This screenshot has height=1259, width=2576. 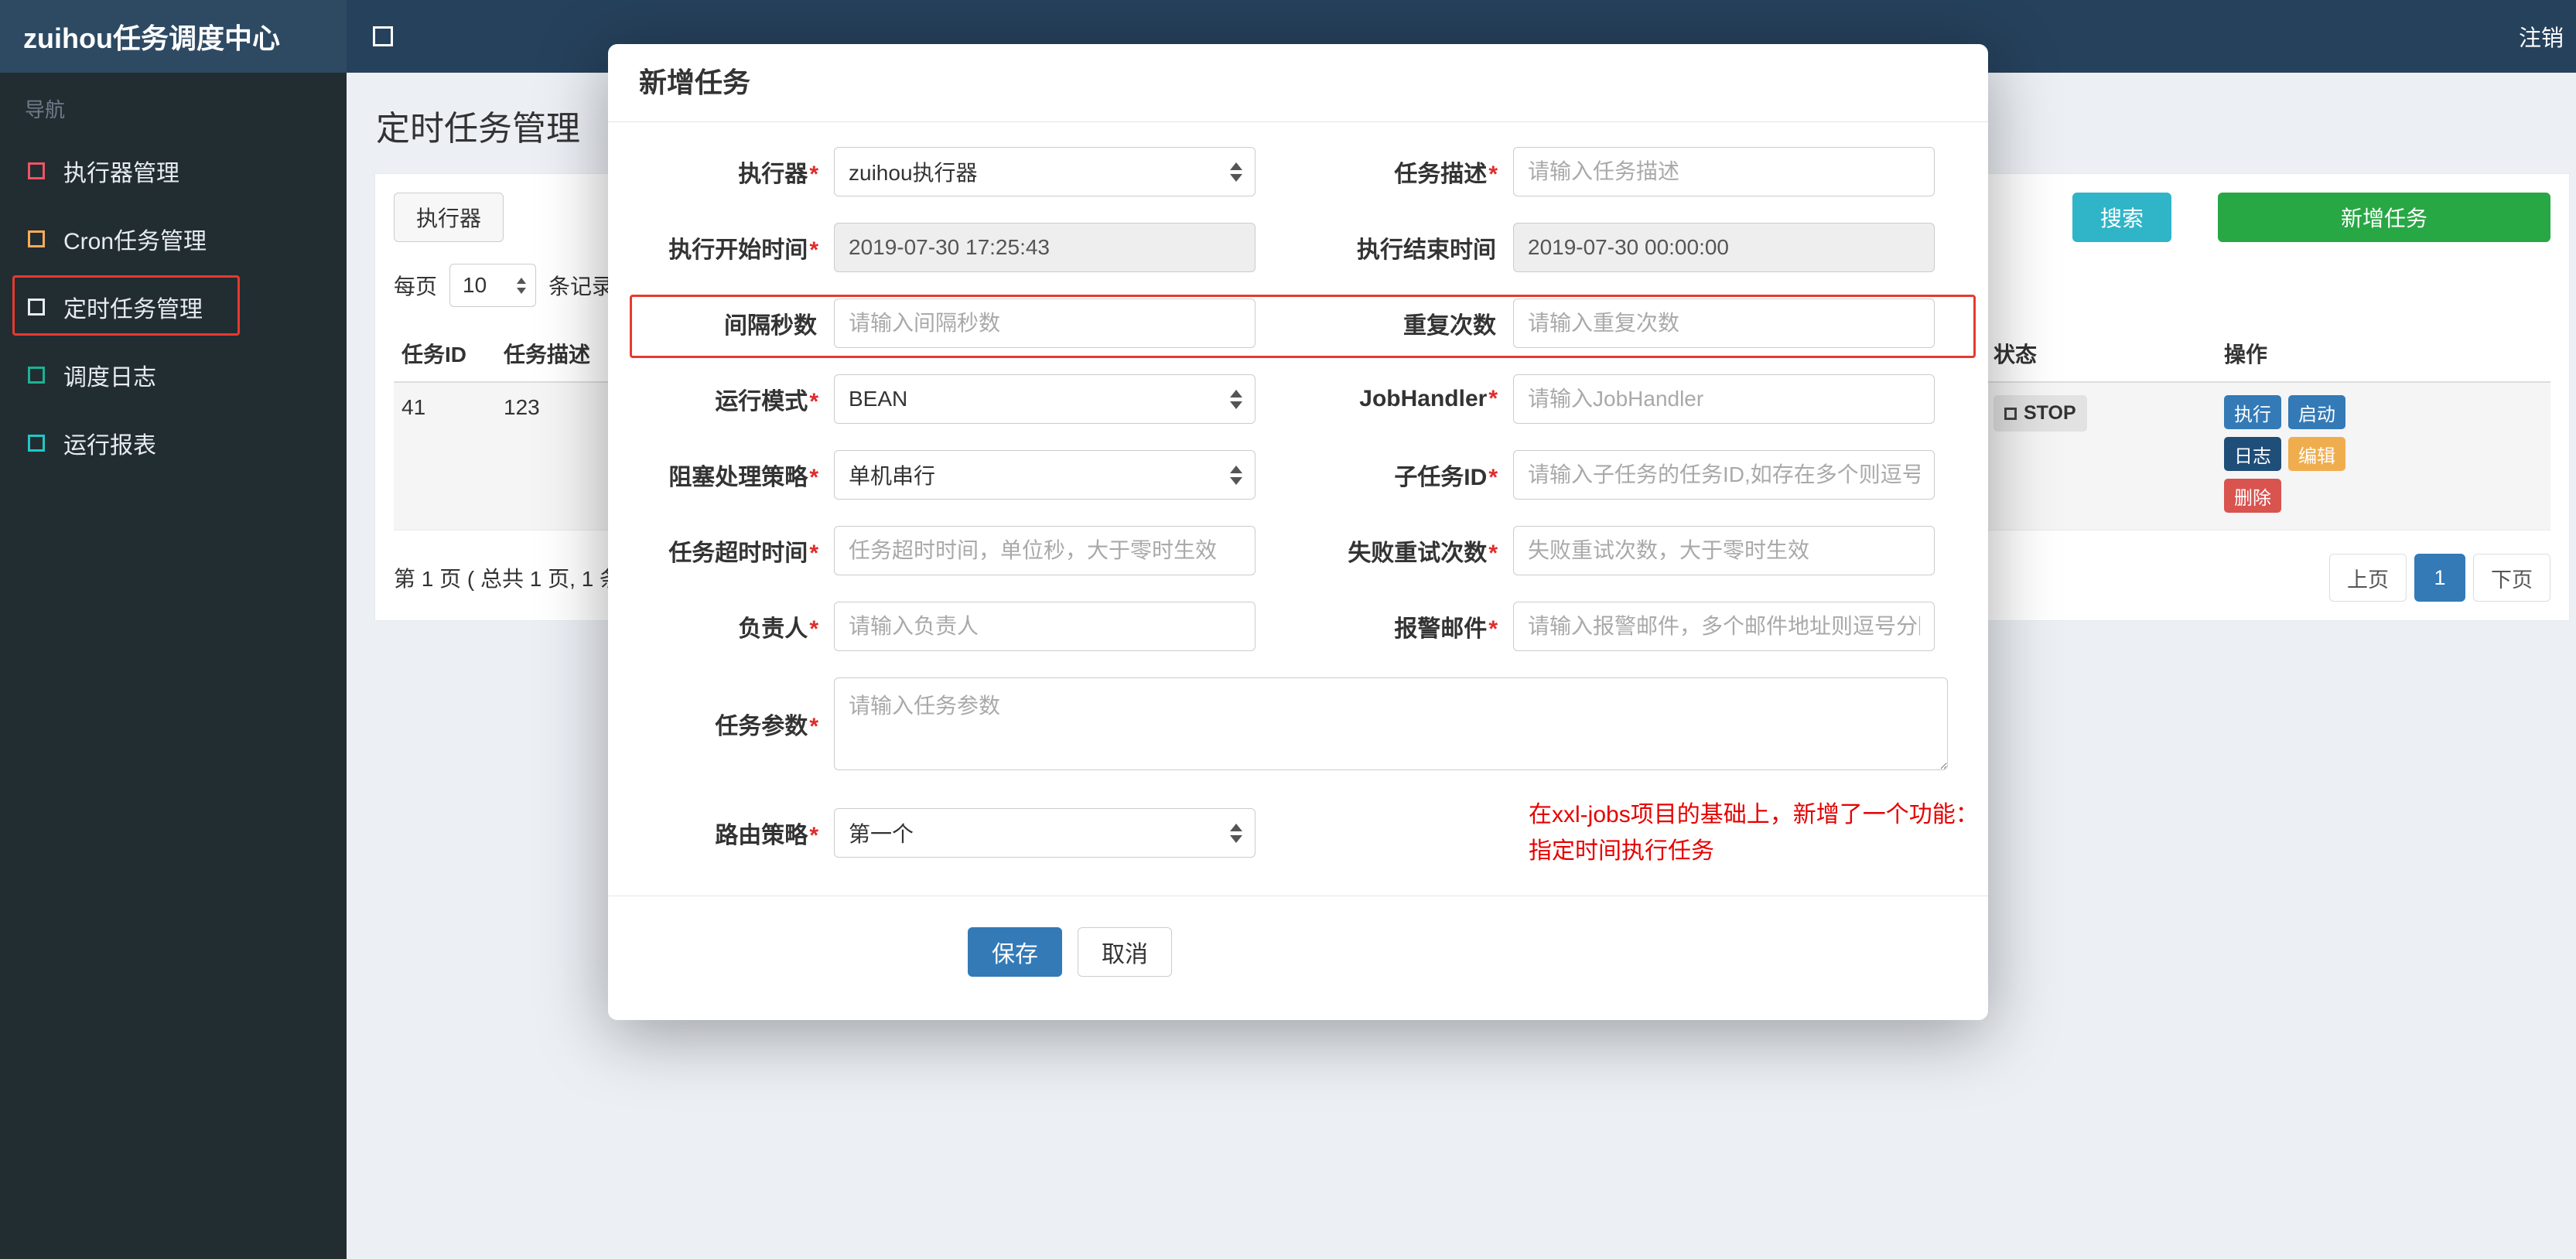 What do you see at coordinates (1391, 724) in the screenshot?
I see `job-param-textarea` at bounding box center [1391, 724].